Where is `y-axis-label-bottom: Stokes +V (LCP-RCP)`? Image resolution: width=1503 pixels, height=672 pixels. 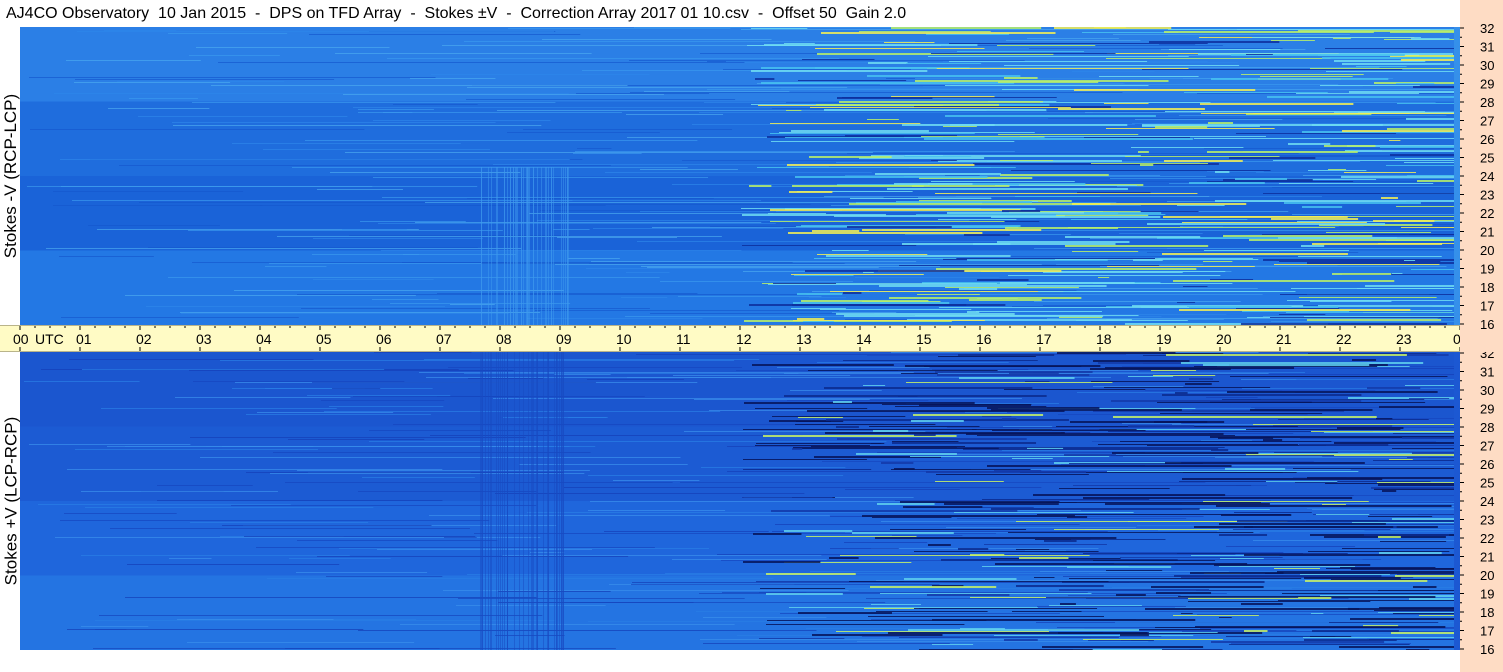
y-axis-label-bottom: Stokes +V (LCP-RCP) is located at coordinates (11, 501).